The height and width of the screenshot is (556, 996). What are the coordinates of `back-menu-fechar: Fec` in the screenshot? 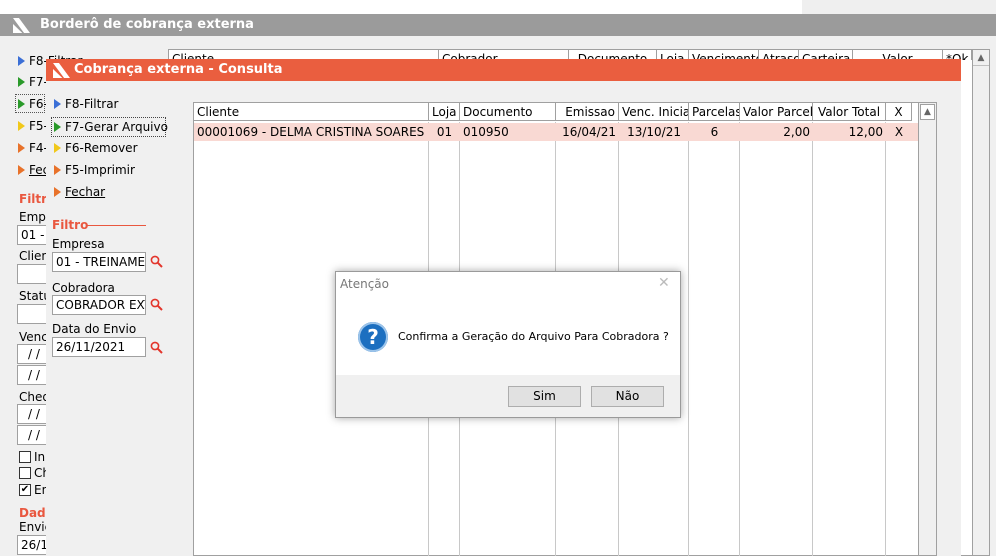 It's located at (33, 170).